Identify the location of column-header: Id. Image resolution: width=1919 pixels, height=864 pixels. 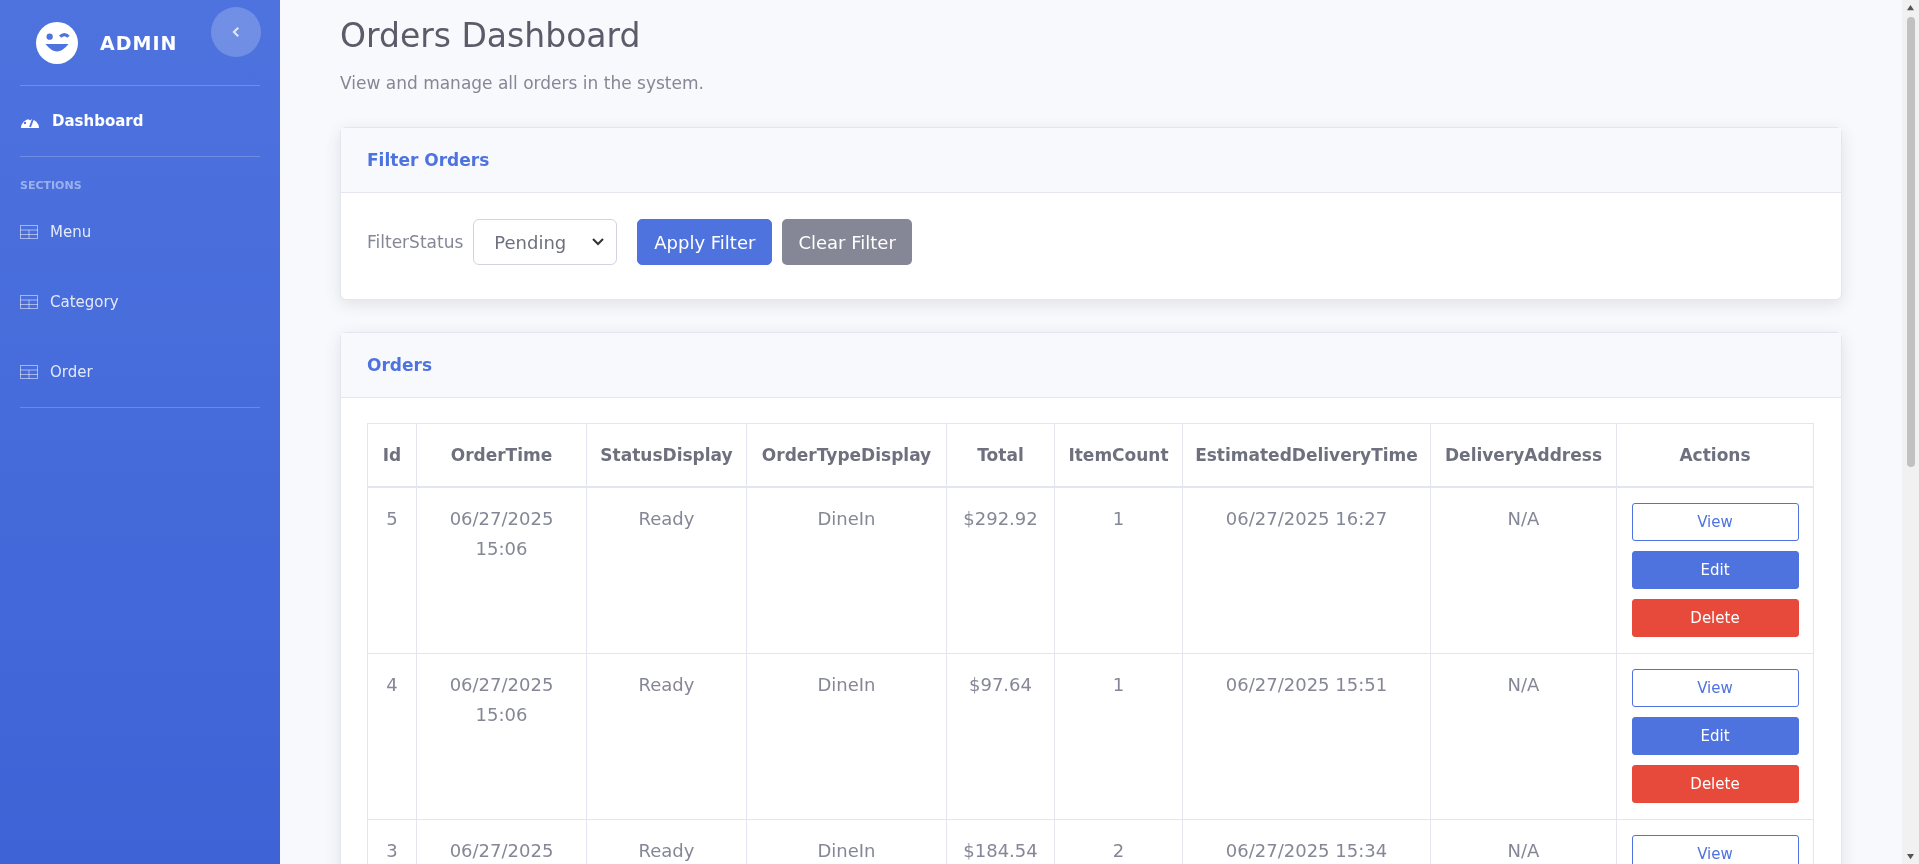
(392, 455).